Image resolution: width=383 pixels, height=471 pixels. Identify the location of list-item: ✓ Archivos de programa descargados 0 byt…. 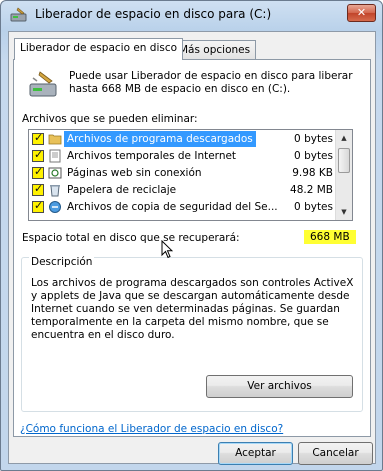
(182, 139).